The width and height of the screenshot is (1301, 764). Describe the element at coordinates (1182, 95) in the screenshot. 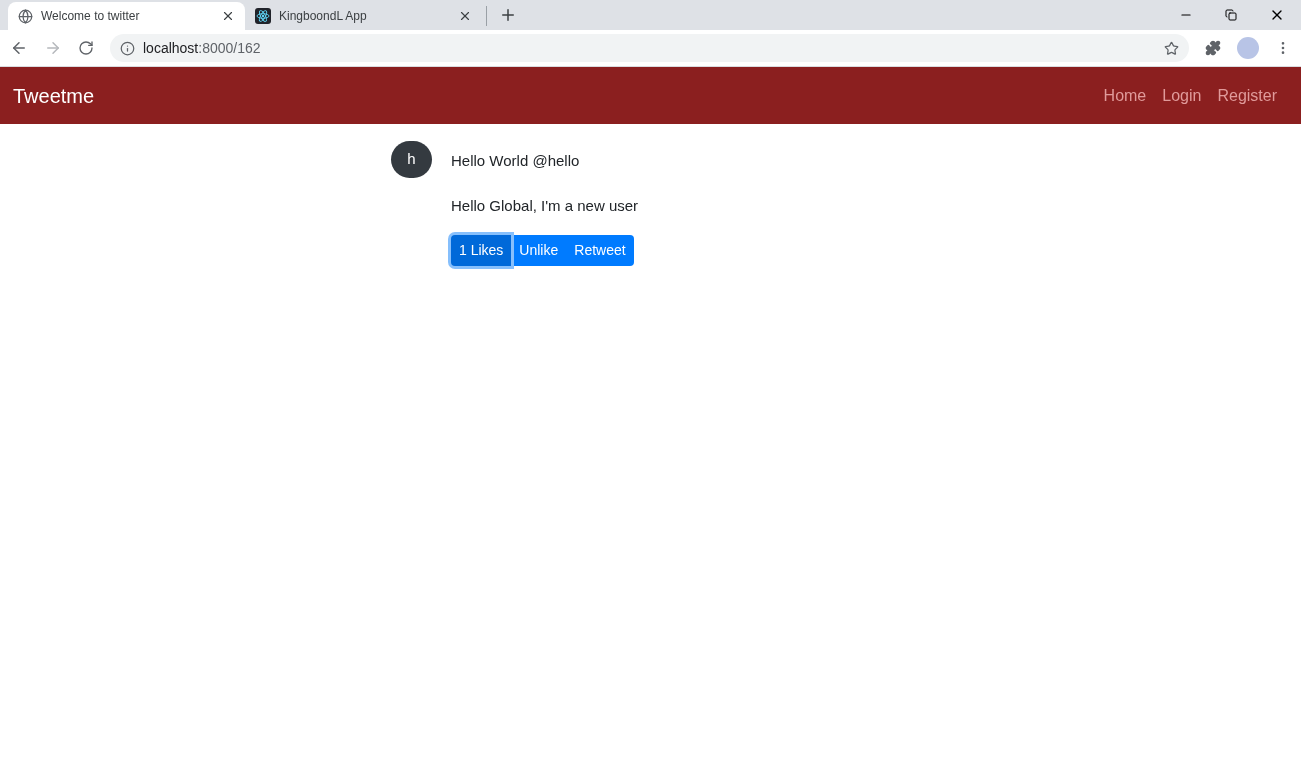

I see `nav-link: Login` at that location.